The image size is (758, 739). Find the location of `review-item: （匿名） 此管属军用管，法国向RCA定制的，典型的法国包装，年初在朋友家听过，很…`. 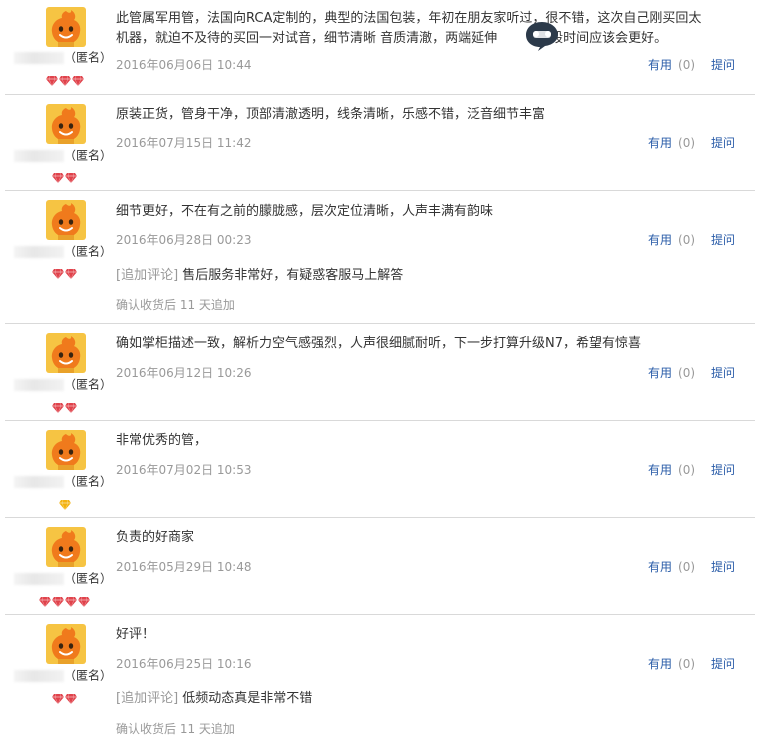

review-item: （匿名） 此管属军用管，法国向RCA定制的，典型的法国包装，年初在朋友家听过，很… is located at coordinates (379, 47).